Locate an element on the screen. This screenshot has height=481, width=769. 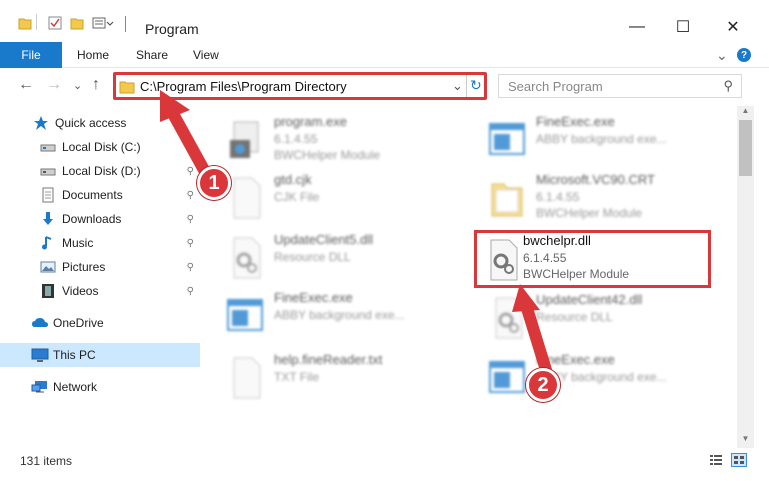
arrow-2-head is located at coordinates (526, 298).